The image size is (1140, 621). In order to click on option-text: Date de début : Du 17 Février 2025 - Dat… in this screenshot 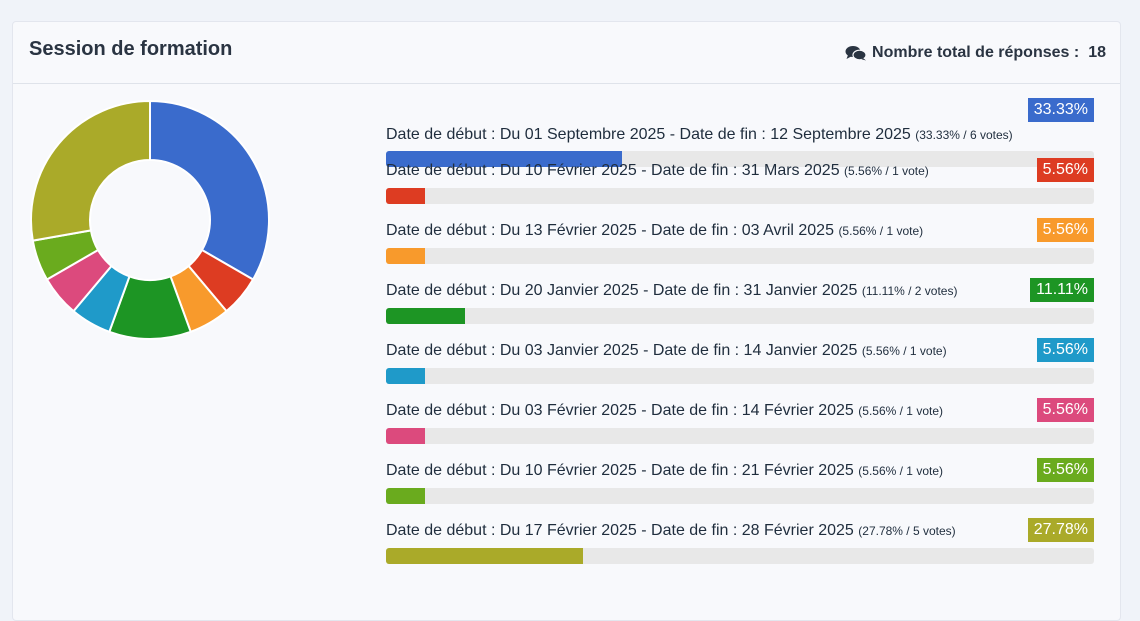, I will do `click(620, 530)`.